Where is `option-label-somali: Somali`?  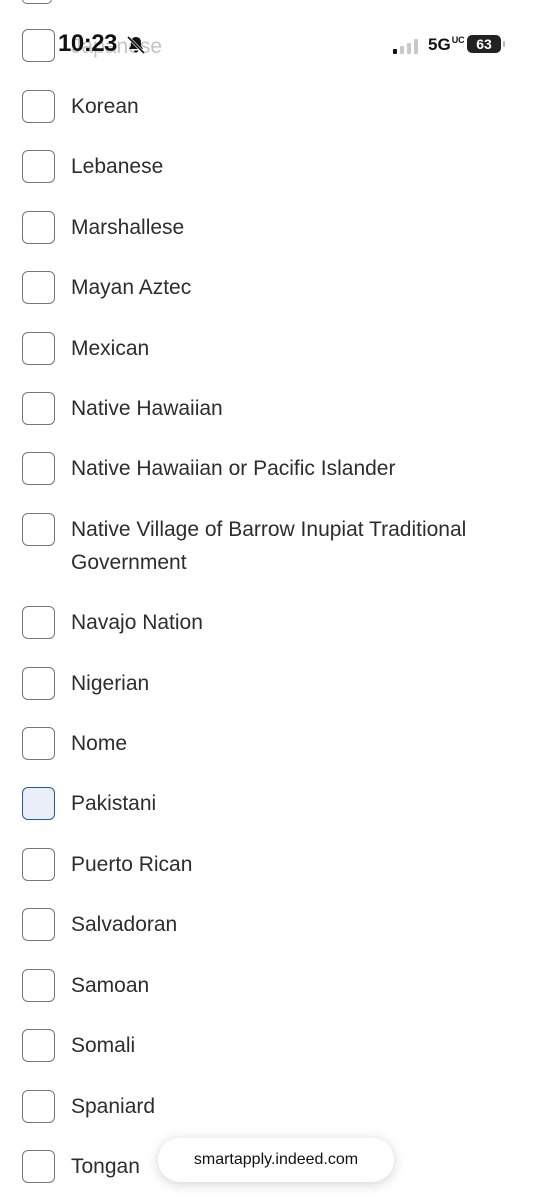
option-label-somali: Somali is located at coordinates (103, 1045).